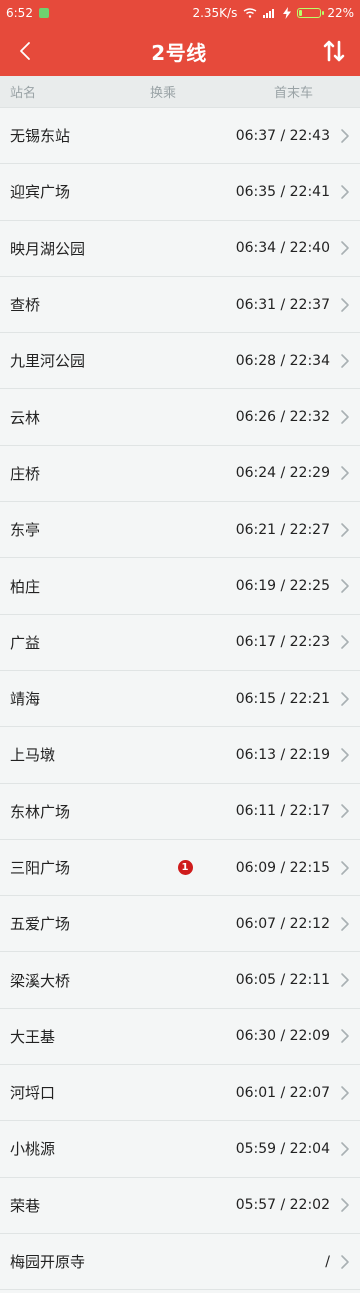  Describe the element at coordinates (282, 586) in the screenshot. I see `station-times: 06:19 / 22:25` at that location.